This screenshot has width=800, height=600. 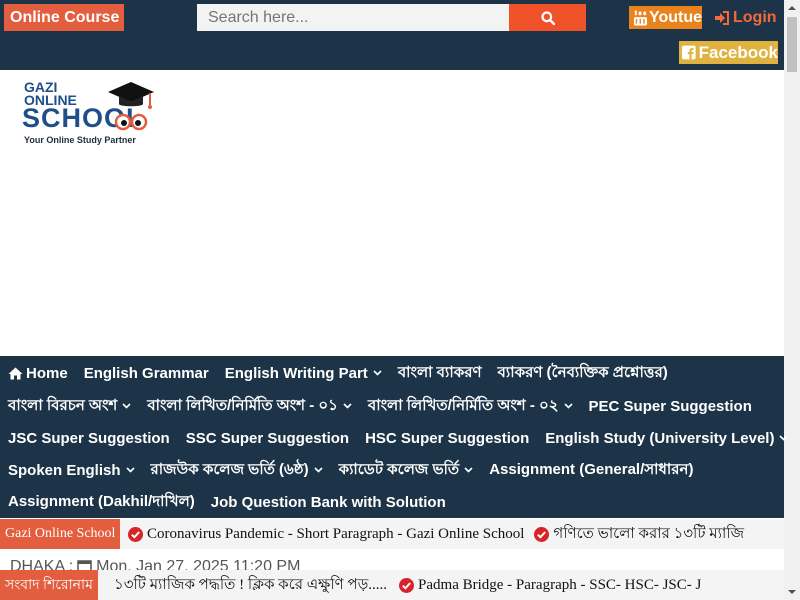 What do you see at coordinates (399, 469) in the screenshot?
I see `nav-label: ক্যাডেট কলেজ ভর্তি` at bounding box center [399, 469].